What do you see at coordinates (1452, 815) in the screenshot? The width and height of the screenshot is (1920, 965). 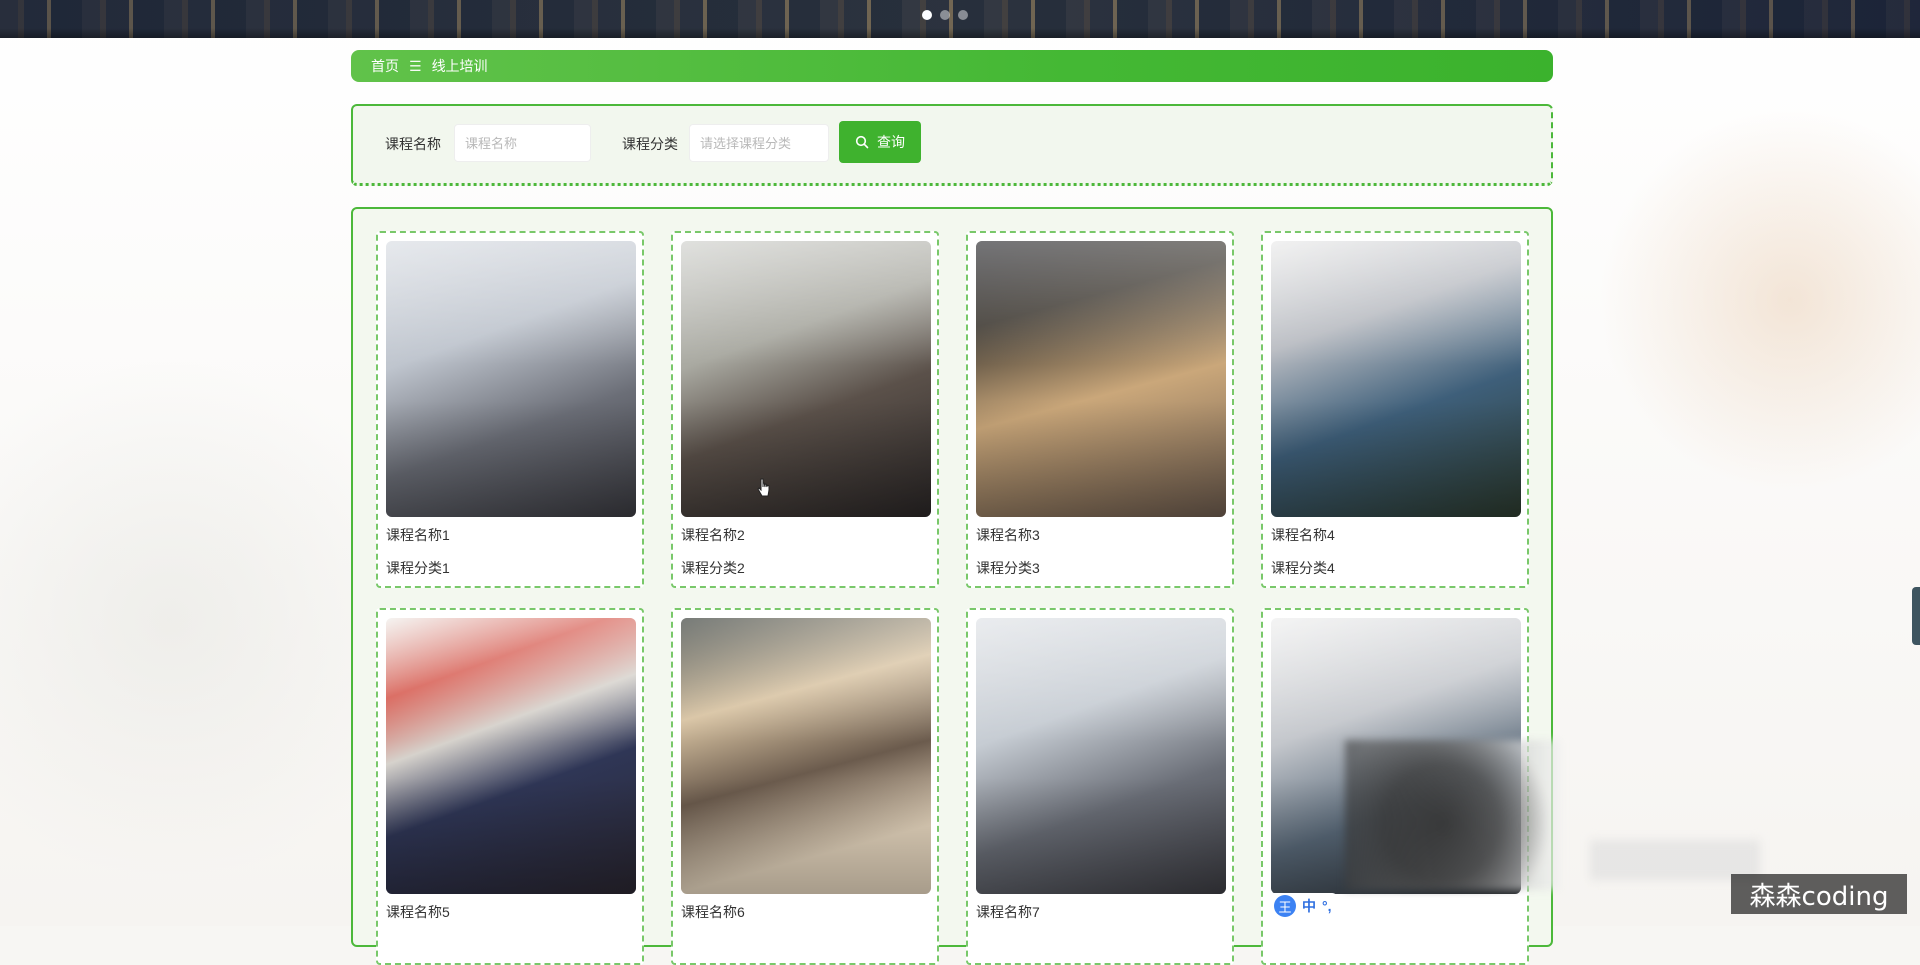 I see `blurred-overlay` at bounding box center [1452, 815].